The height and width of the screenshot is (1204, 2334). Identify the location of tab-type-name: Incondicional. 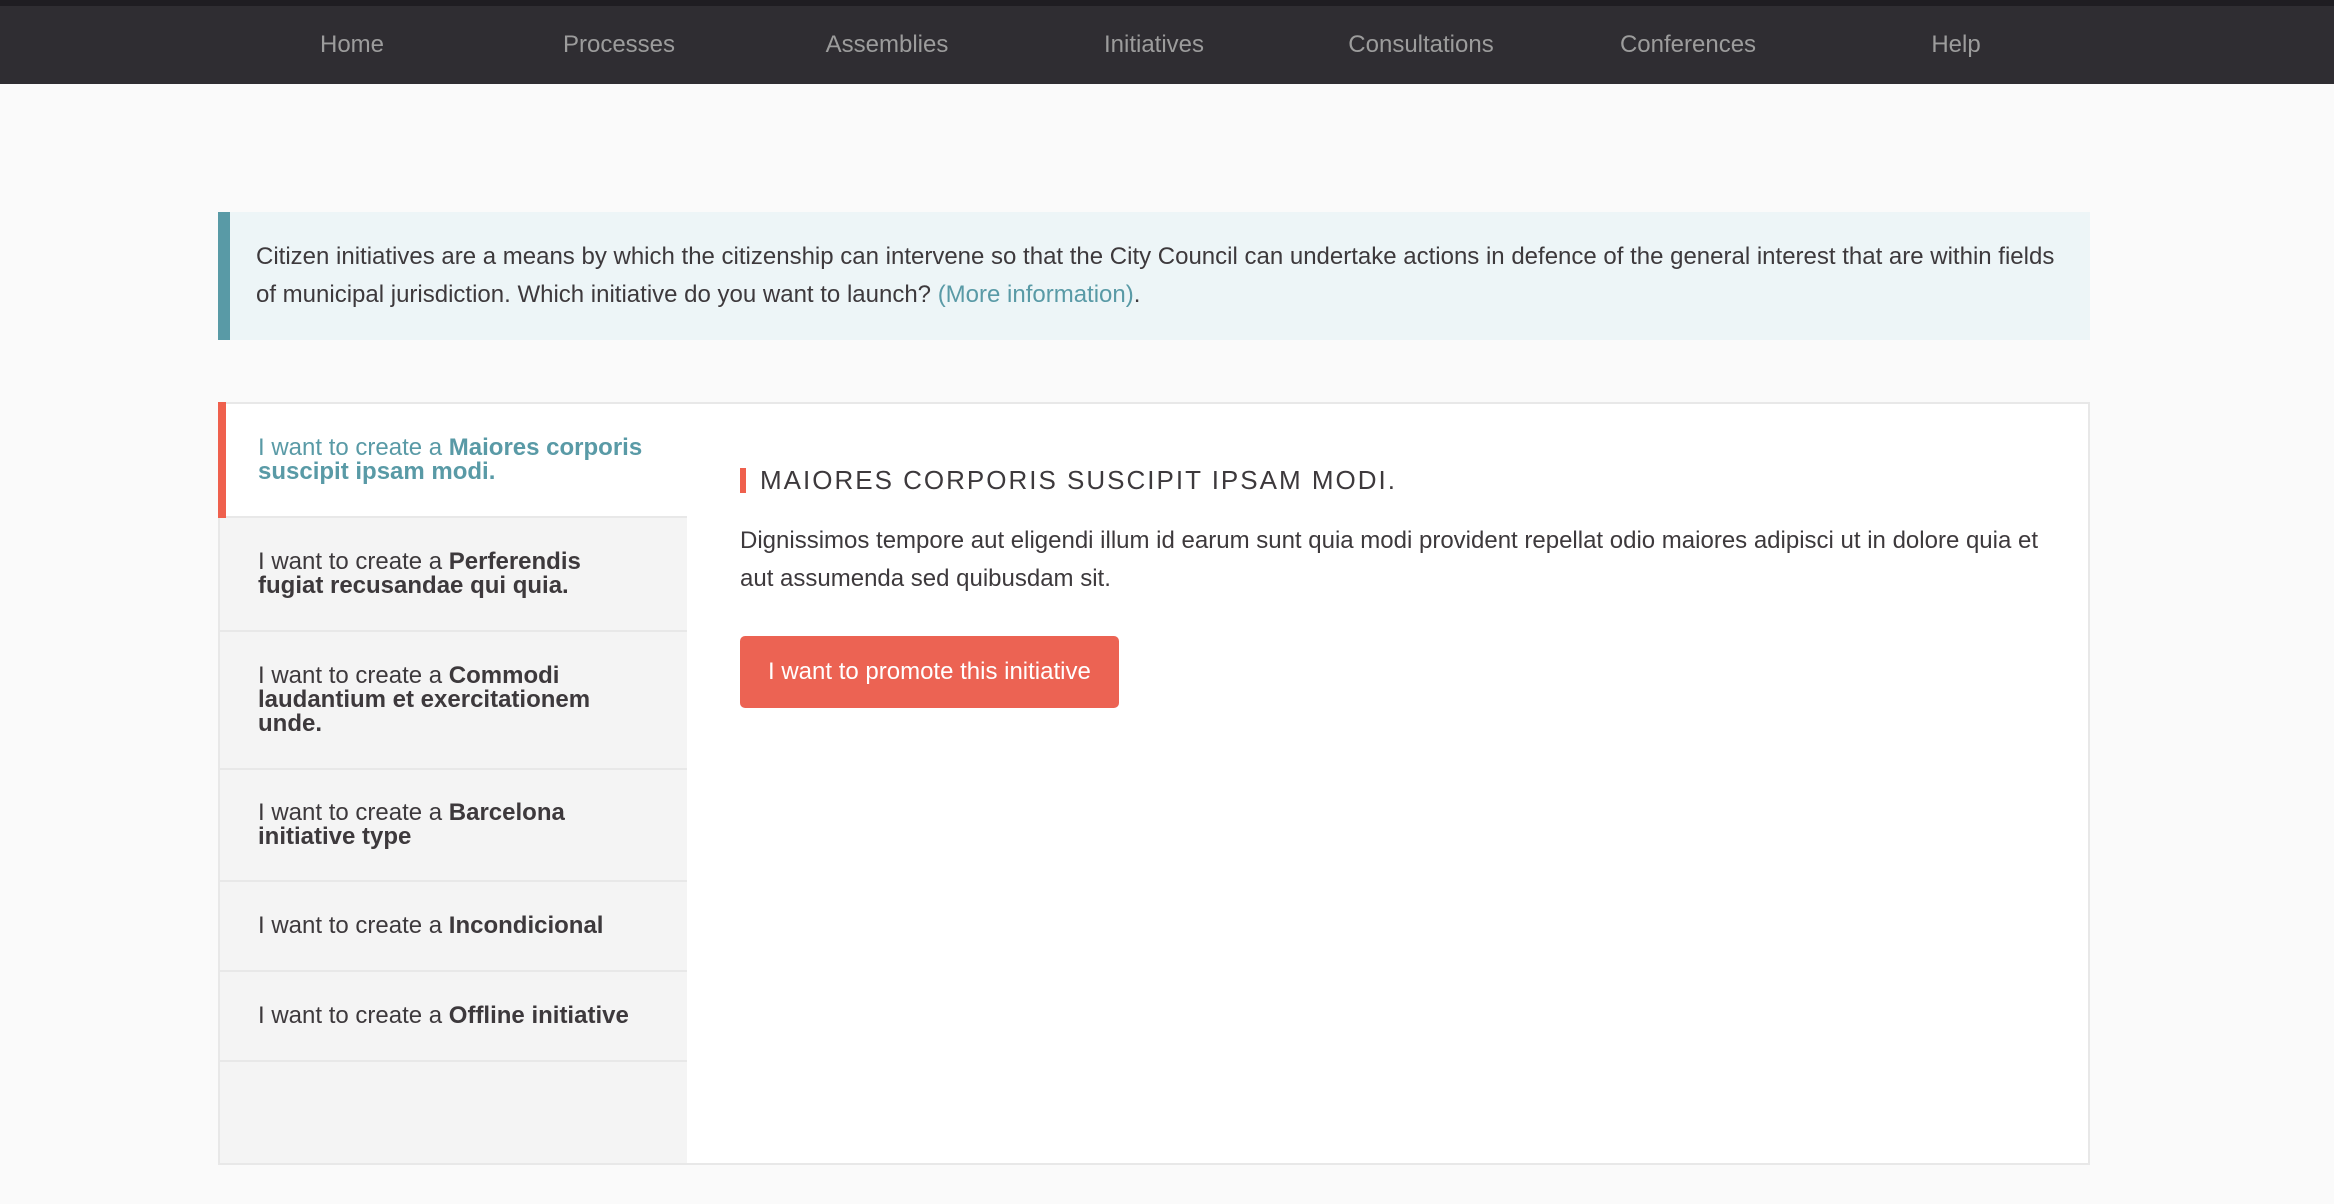
(526, 925).